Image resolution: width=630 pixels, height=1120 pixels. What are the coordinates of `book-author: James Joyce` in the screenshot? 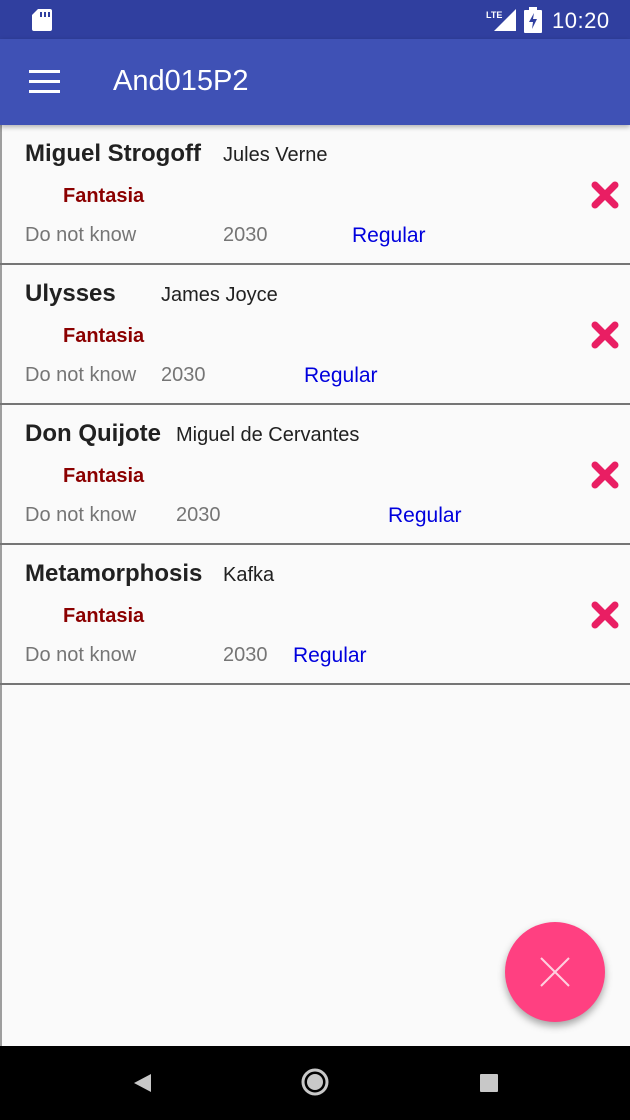 It's located at (219, 295).